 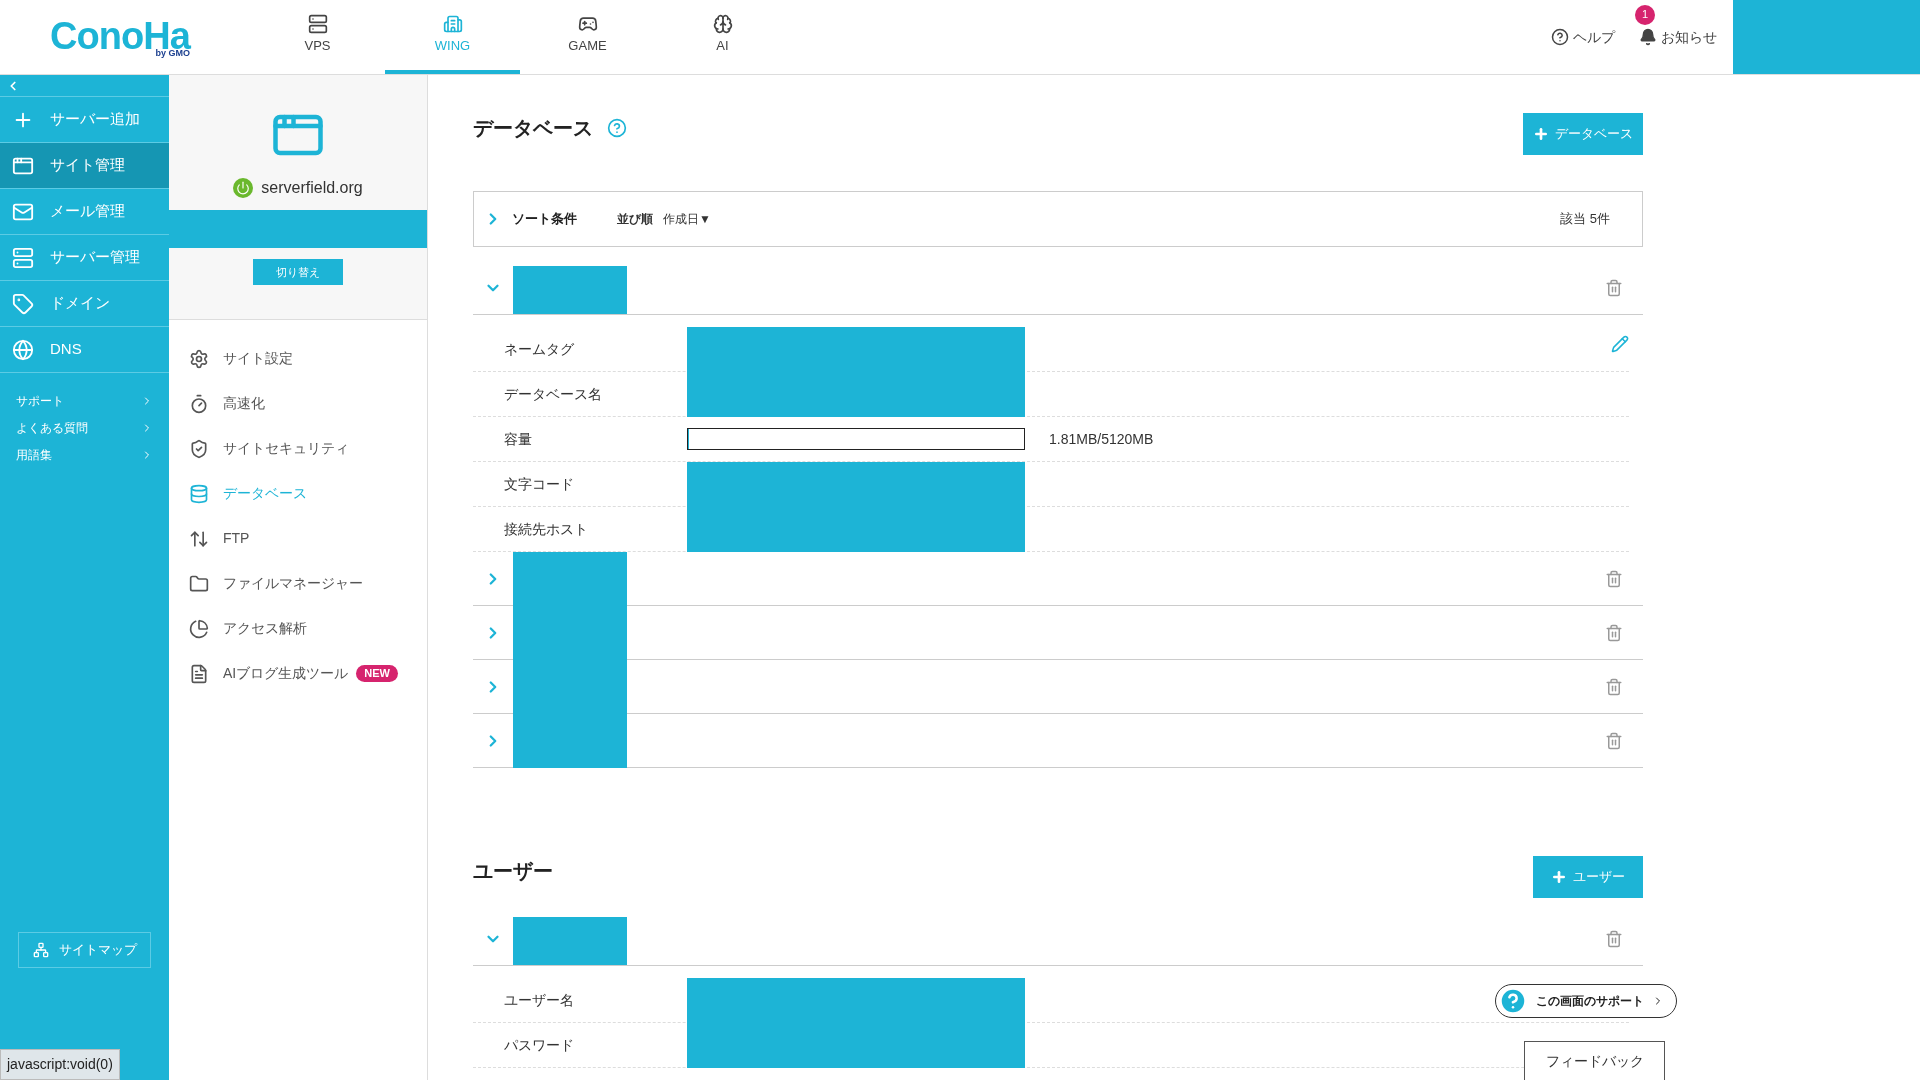 I want to click on edit-button, so click(x=1620, y=344).